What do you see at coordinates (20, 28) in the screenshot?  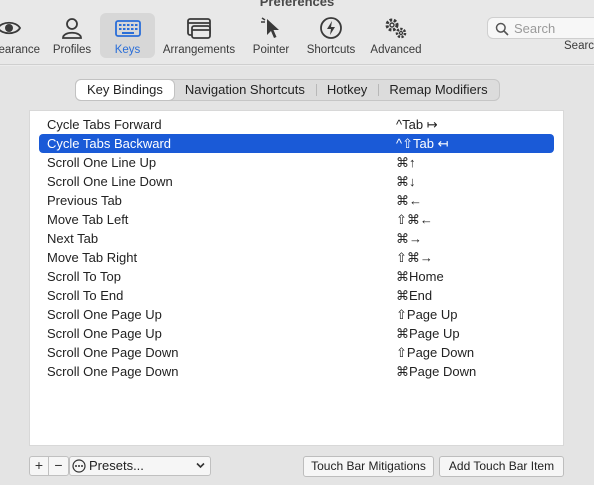 I see `eye-icon` at bounding box center [20, 28].